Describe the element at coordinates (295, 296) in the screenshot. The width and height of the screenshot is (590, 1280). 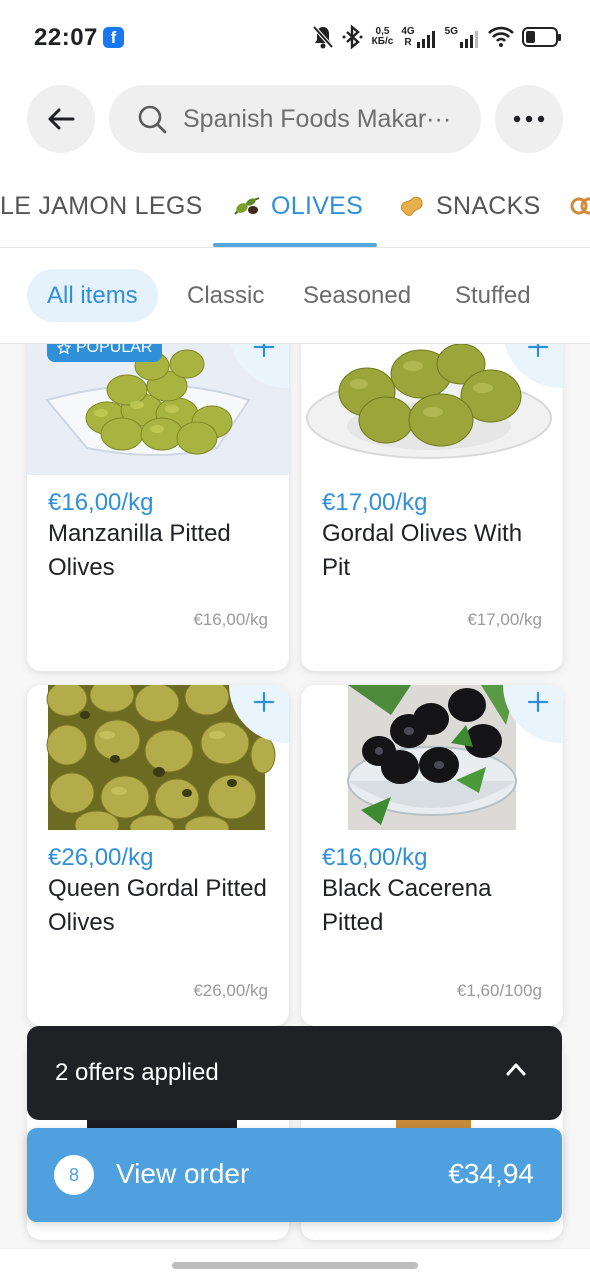
I see `subcategory-chips: All items Classic Seasoned Stuffed` at that location.